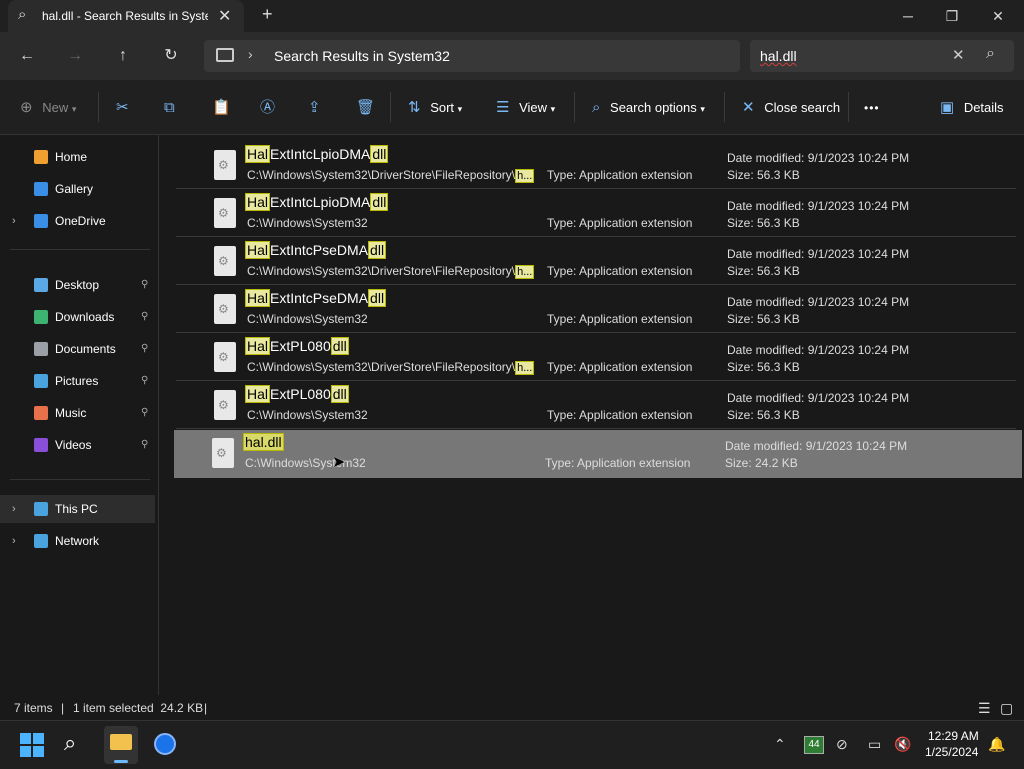 The width and height of the screenshot is (1024, 769). Describe the element at coordinates (263, 442) in the screenshot. I see `file-name: hal.dll` at that location.